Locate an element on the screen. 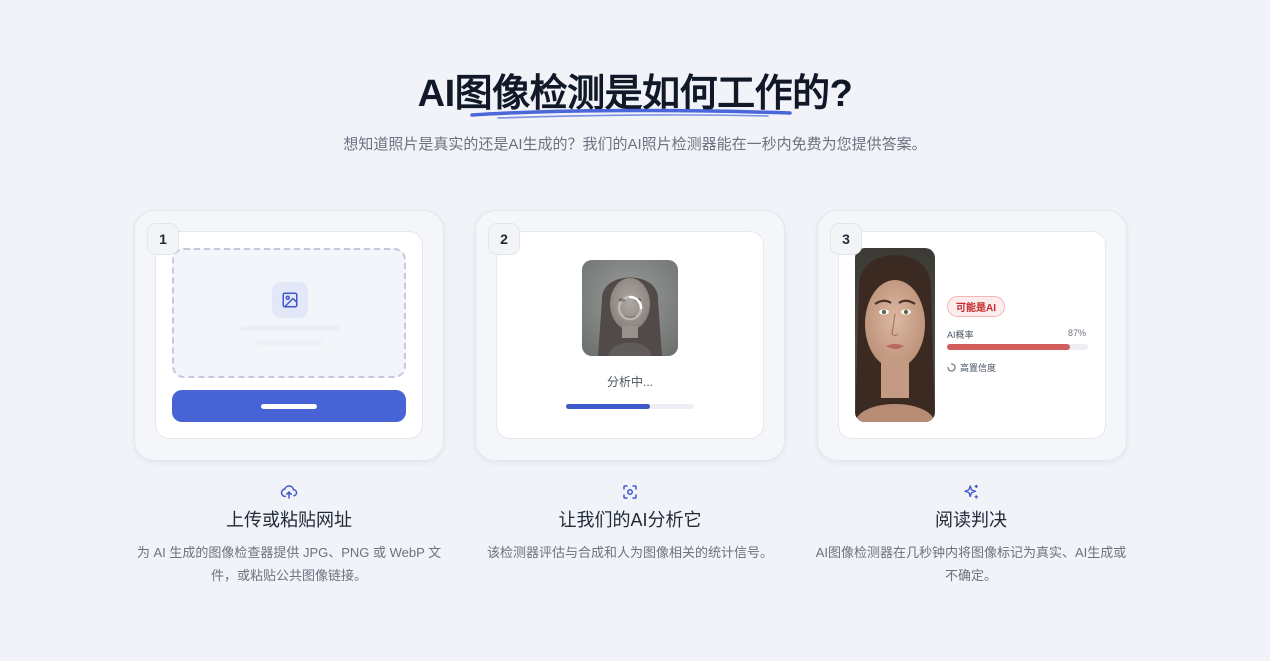  title-underline-decoration is located at coordinates (631, 113).